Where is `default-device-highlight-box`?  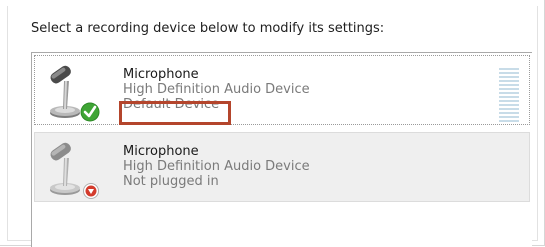 default-device-highlight-box is located at coordinates (175, 113).